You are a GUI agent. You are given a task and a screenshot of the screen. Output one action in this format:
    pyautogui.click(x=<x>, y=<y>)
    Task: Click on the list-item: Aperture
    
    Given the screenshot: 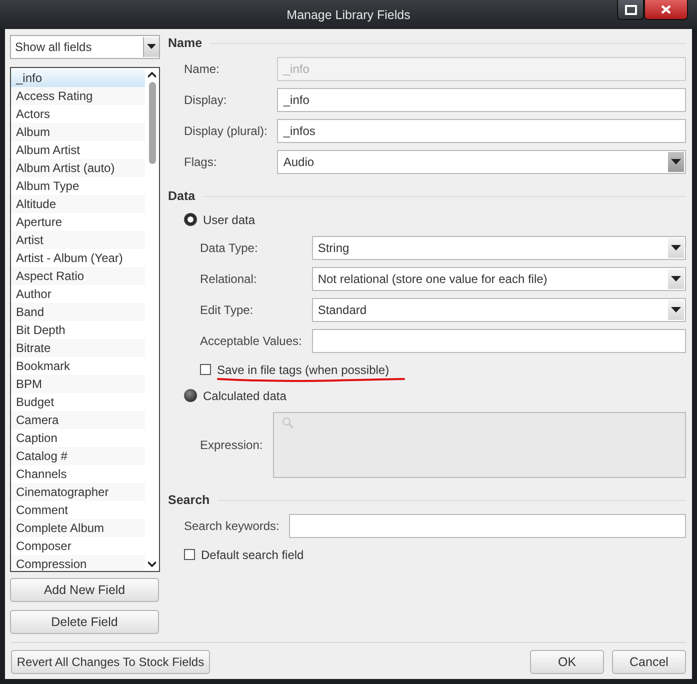 What is the action you would take?
    pyautogui.click(x=78, y=222)
    